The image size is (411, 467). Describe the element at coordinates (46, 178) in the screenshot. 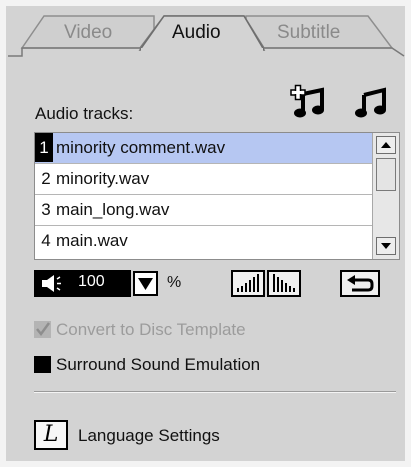

I see `track-number: 2` at that location.